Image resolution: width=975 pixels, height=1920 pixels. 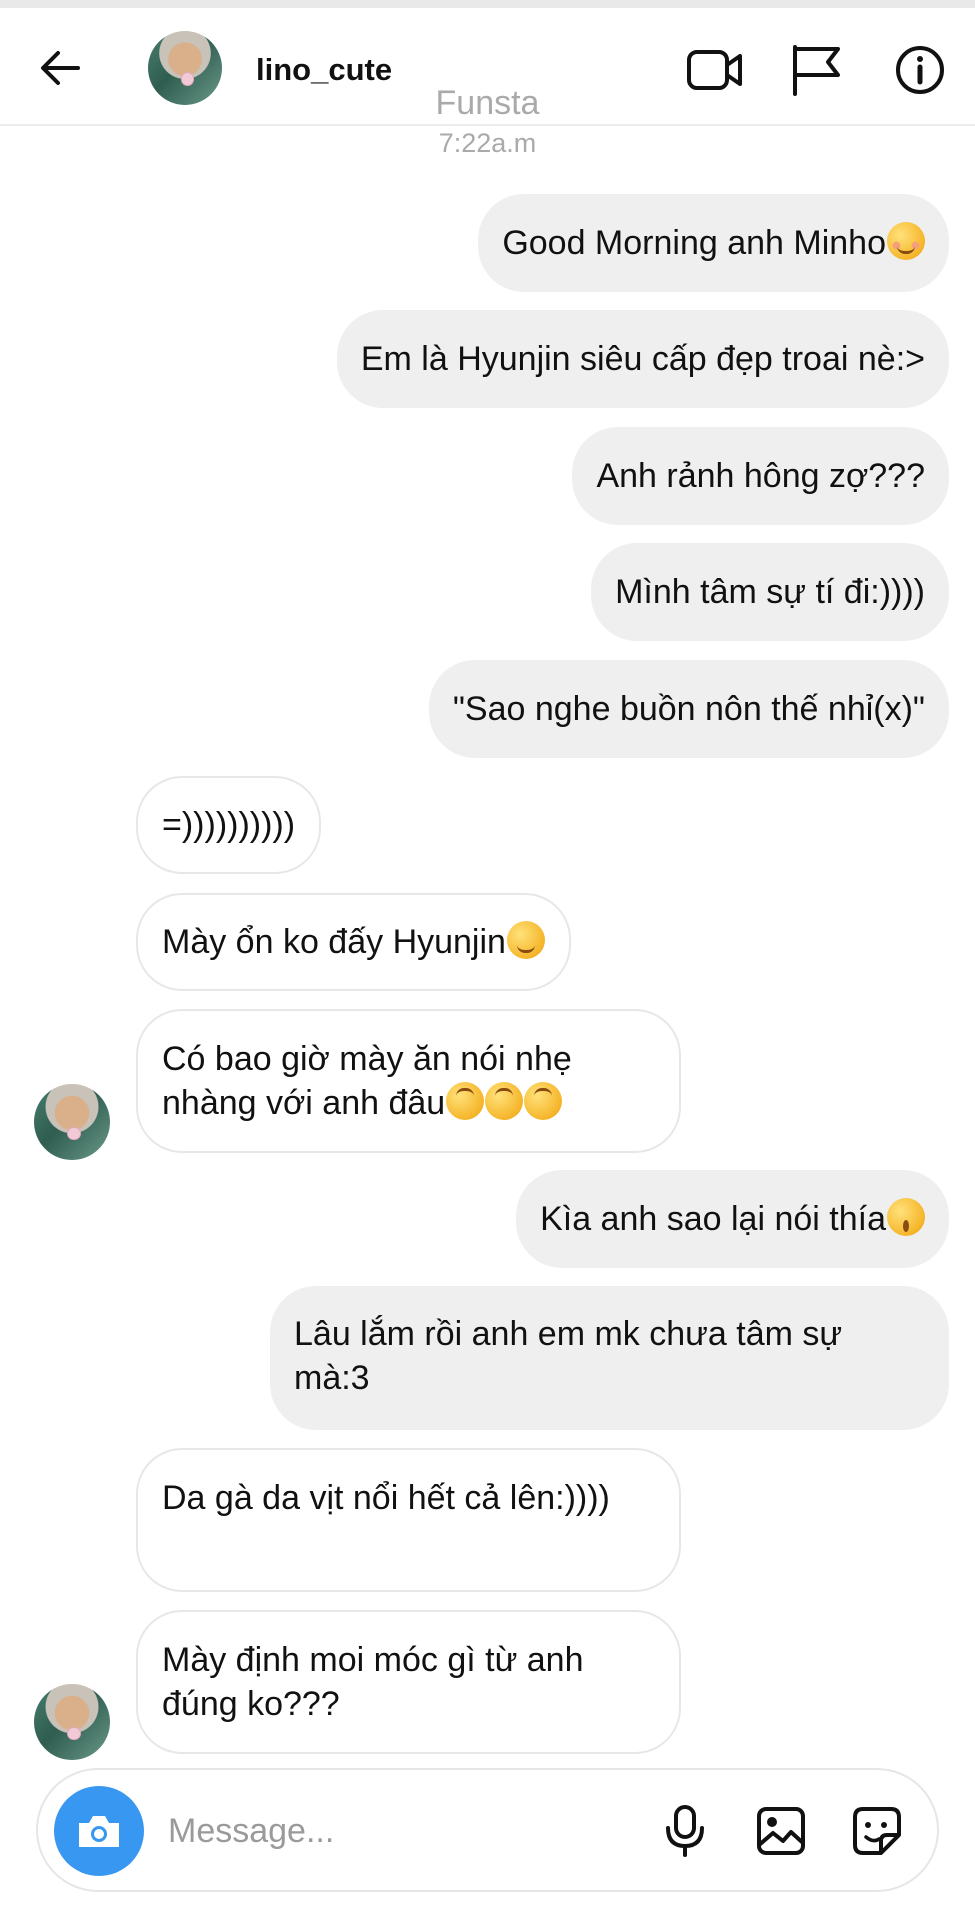 I want to click on message-text: Anh rảnh hông zợ???, so click(x=760, y=476).